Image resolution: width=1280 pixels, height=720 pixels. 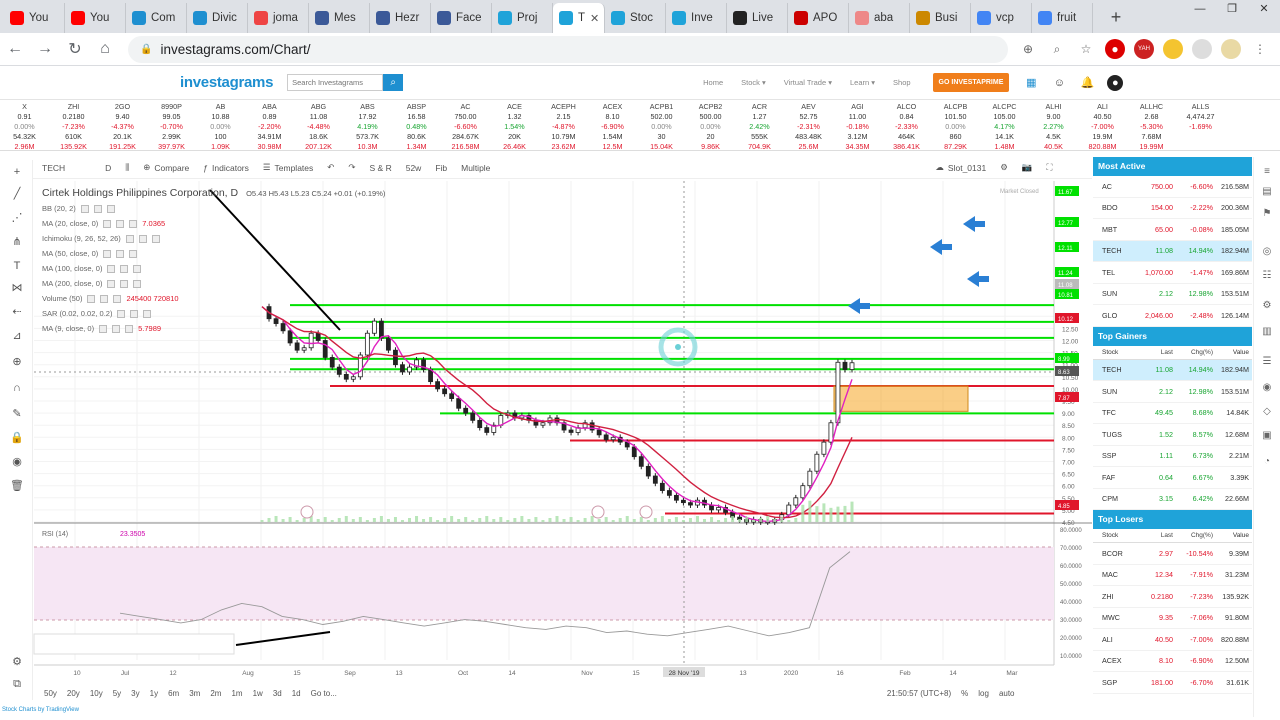 I want to click on range-button: 10y, so click(x=96, y=693).